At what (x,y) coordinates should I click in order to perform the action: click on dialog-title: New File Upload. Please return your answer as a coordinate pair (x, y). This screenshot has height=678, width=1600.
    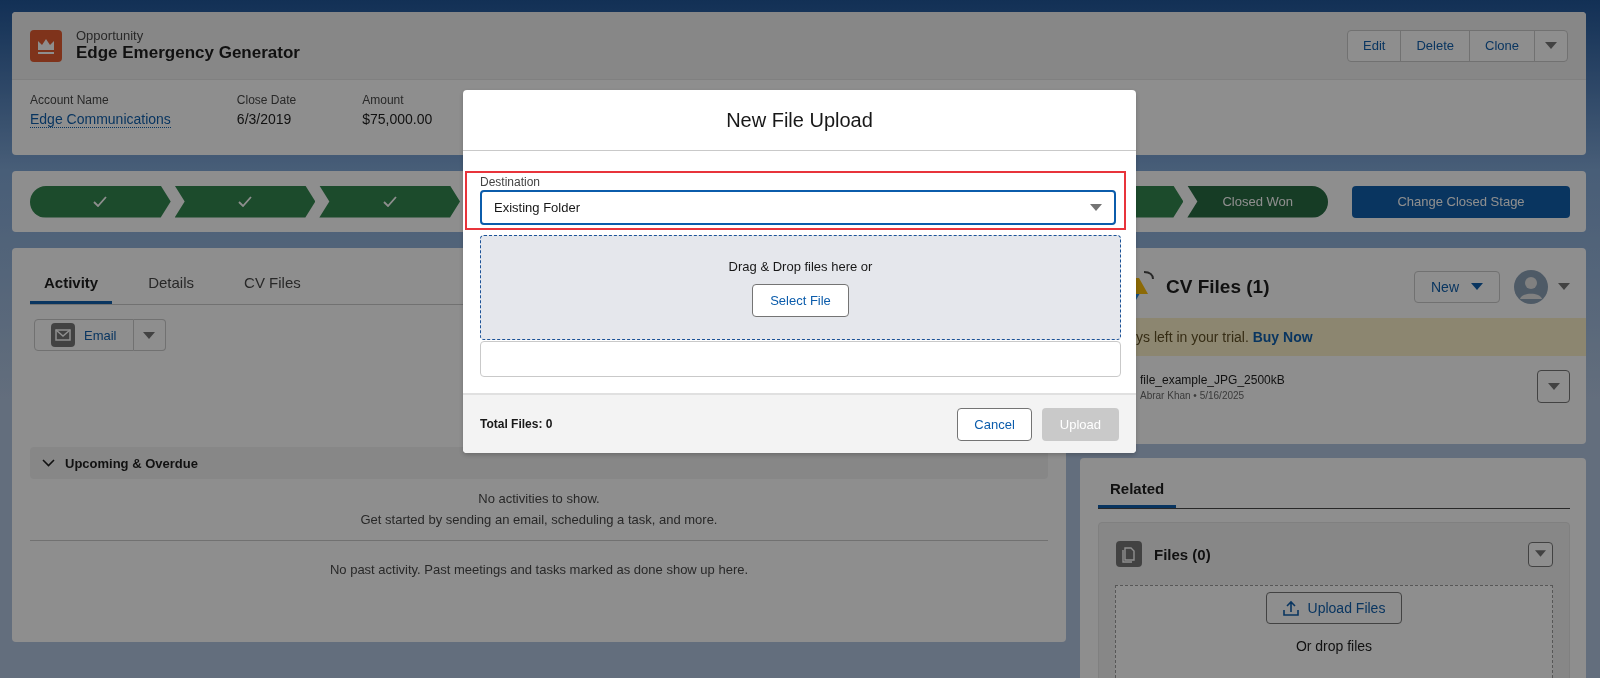
    Looking at the image, I should click on (799, 120).